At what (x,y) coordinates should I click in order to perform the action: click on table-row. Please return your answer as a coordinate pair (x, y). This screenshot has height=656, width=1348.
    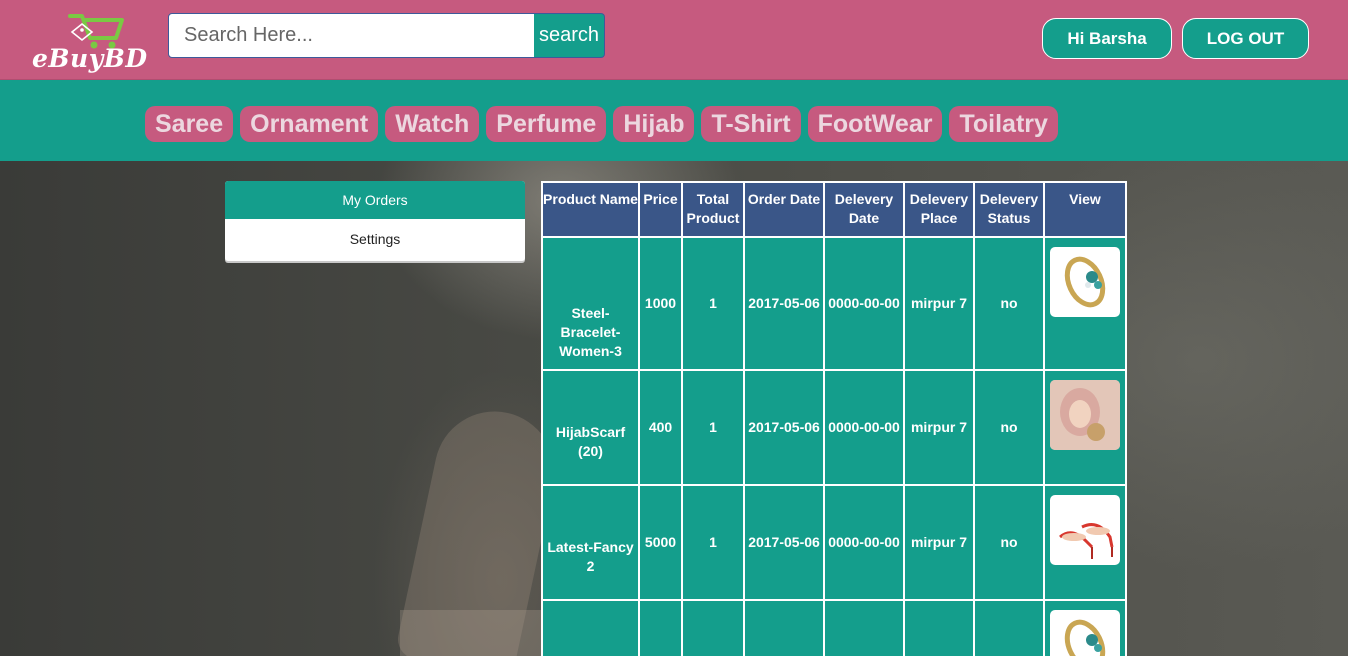
    Looking at the image, I should click on (834, 627).